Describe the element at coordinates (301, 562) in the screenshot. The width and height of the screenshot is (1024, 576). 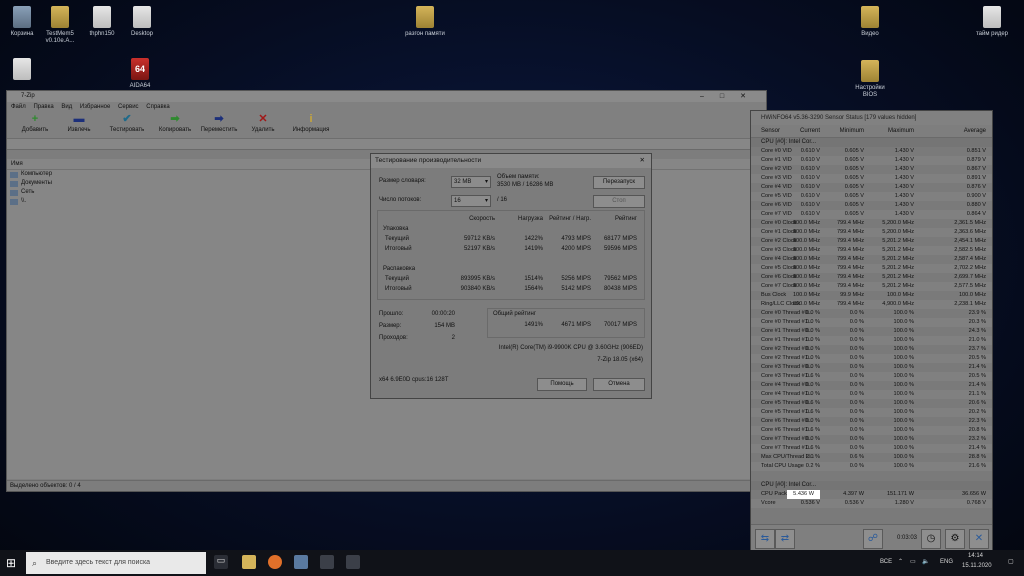
I see `hwinfo-taskbar-icon` at that location.